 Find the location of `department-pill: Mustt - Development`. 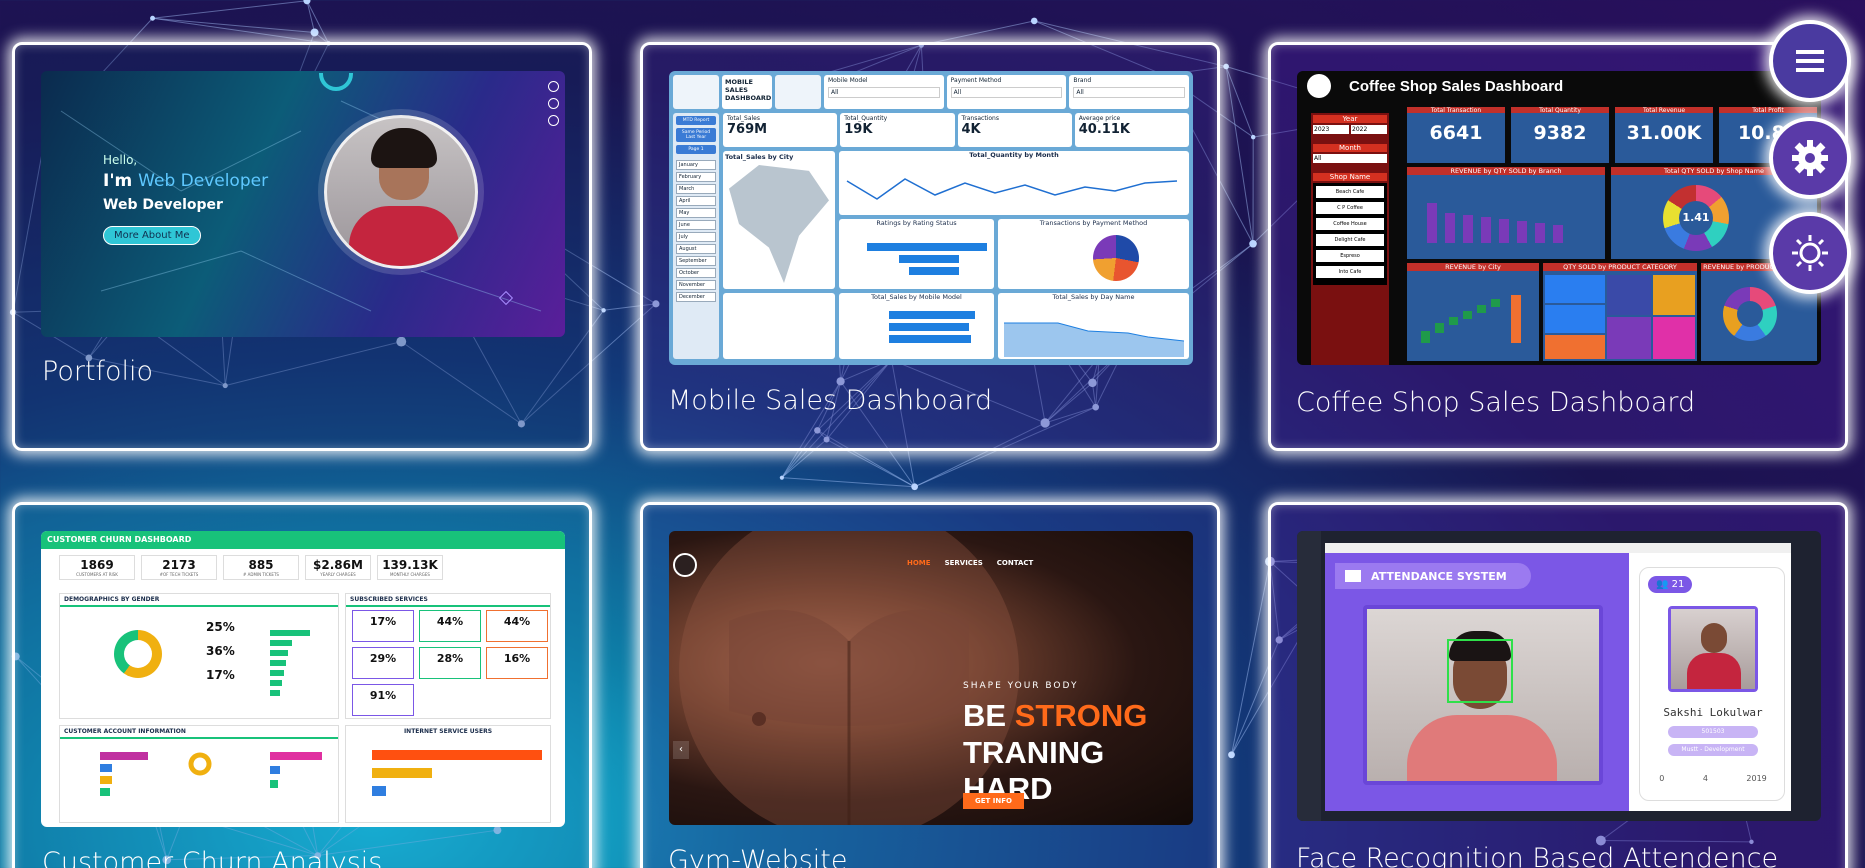

department-pill: Mustt - Development is located at coordinates (1713, 750).